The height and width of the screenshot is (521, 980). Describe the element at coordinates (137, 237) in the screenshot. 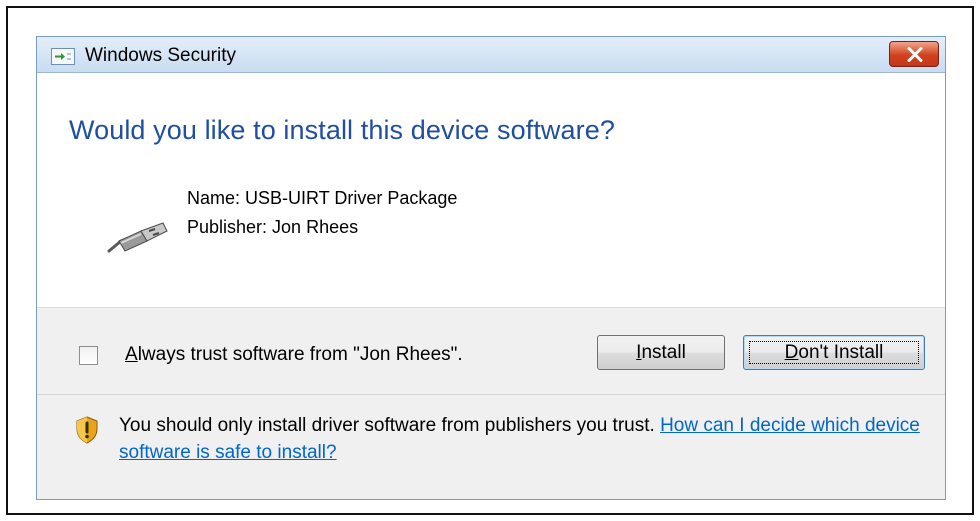

I see `usb-plug-icon` at that location.